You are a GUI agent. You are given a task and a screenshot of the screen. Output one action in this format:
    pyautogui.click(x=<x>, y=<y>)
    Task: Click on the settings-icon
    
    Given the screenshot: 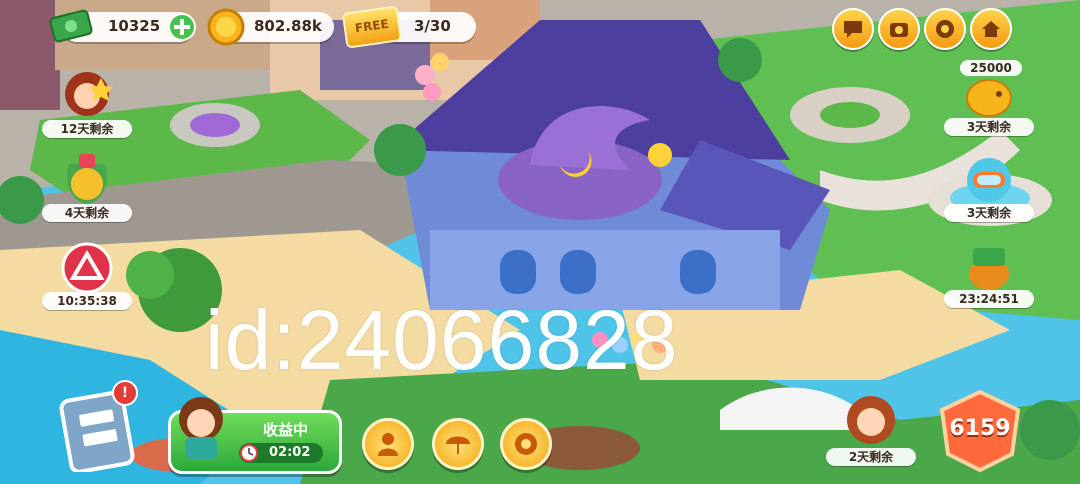 What is the action you would take?
    pyautogui.click(x=945, y=29)
    